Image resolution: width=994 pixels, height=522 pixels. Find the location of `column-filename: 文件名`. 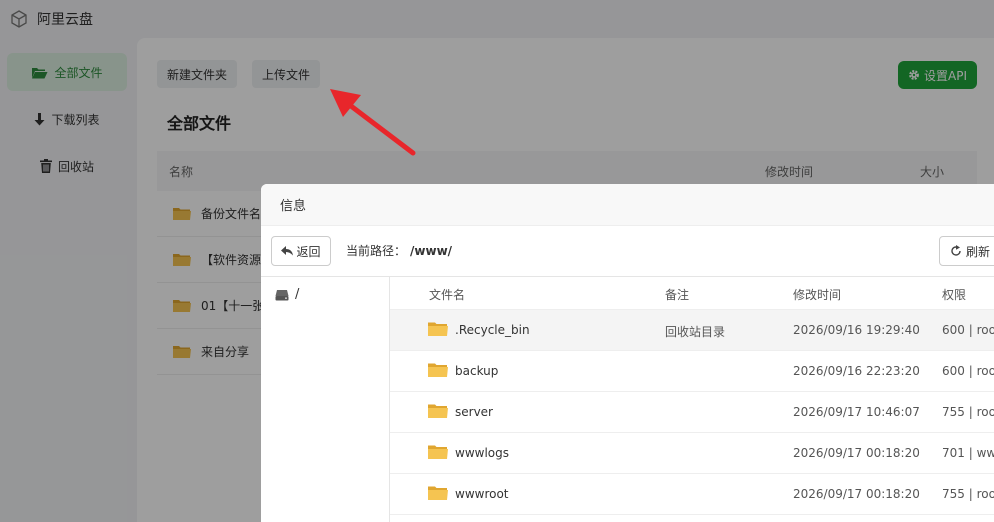

column-filename: 文件名 is located at coordinates (447, 295).